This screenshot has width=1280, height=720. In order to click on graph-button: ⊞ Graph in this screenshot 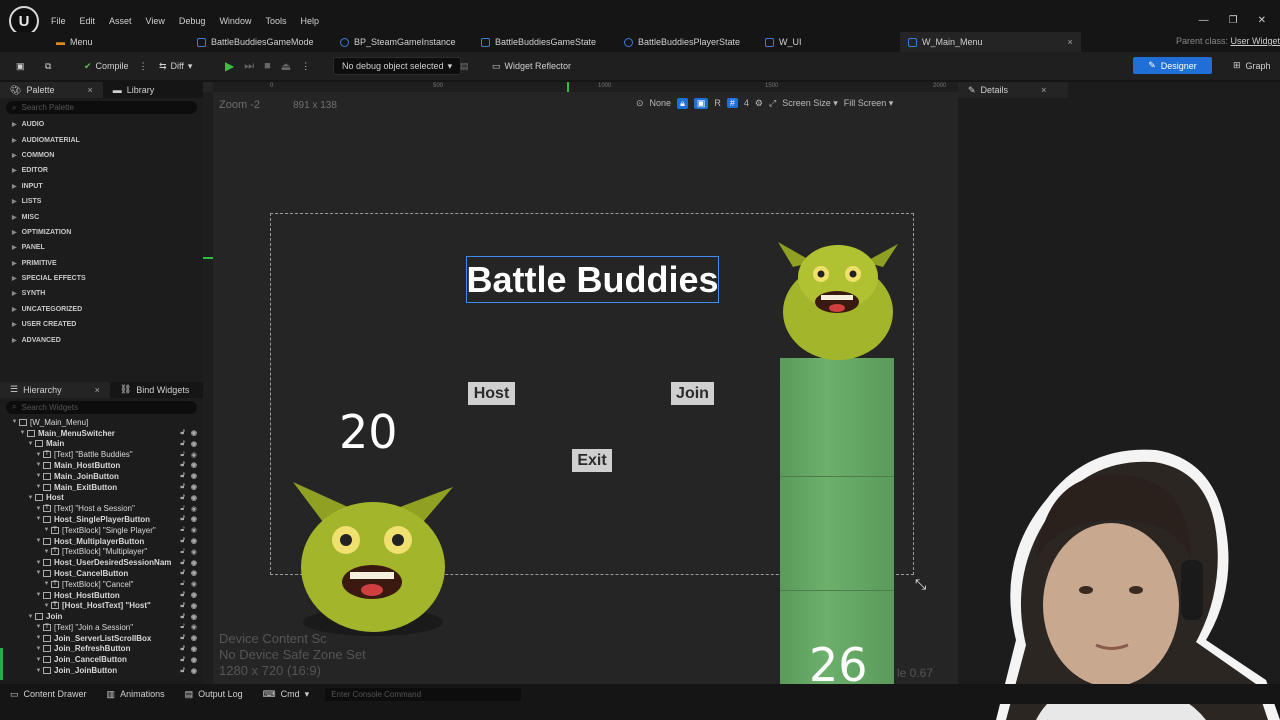, I will do `click(1252, 65)`.